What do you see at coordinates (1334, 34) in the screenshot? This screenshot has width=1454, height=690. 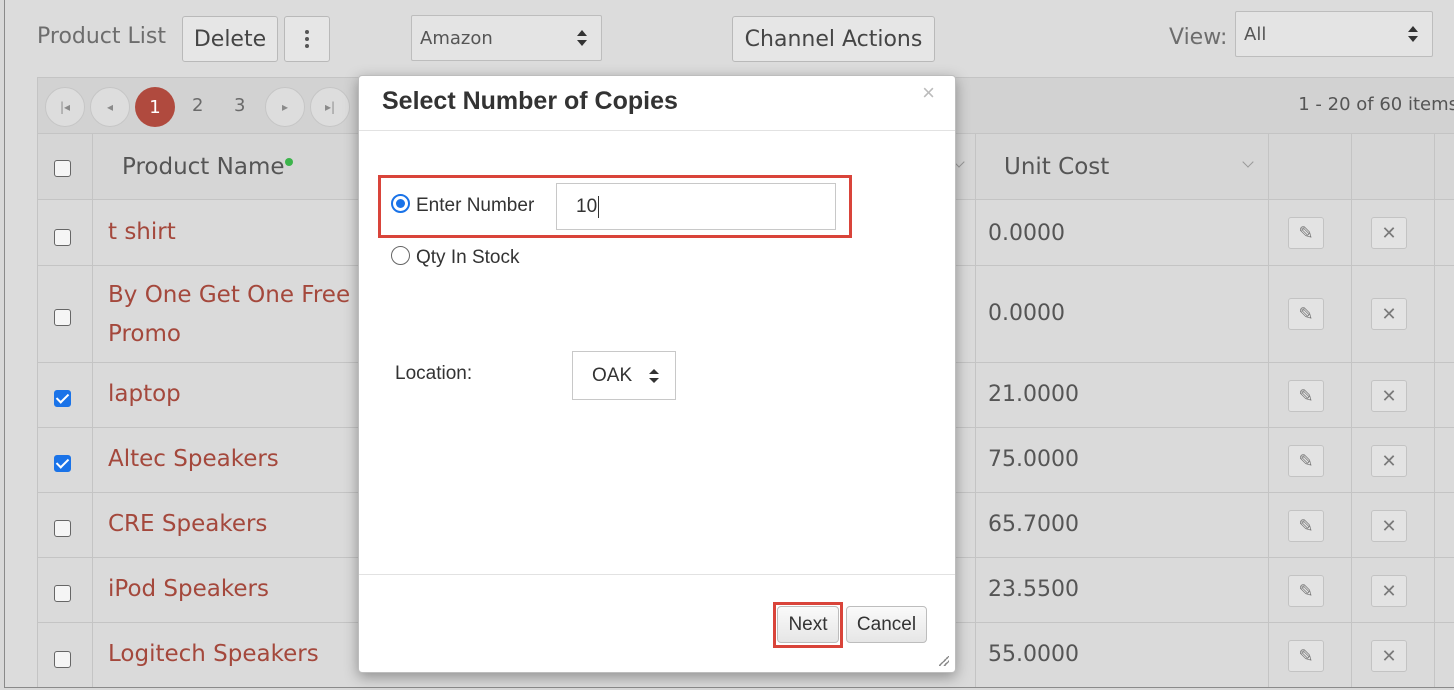 I see `view-select: All` at bounding box center [1334, 34].